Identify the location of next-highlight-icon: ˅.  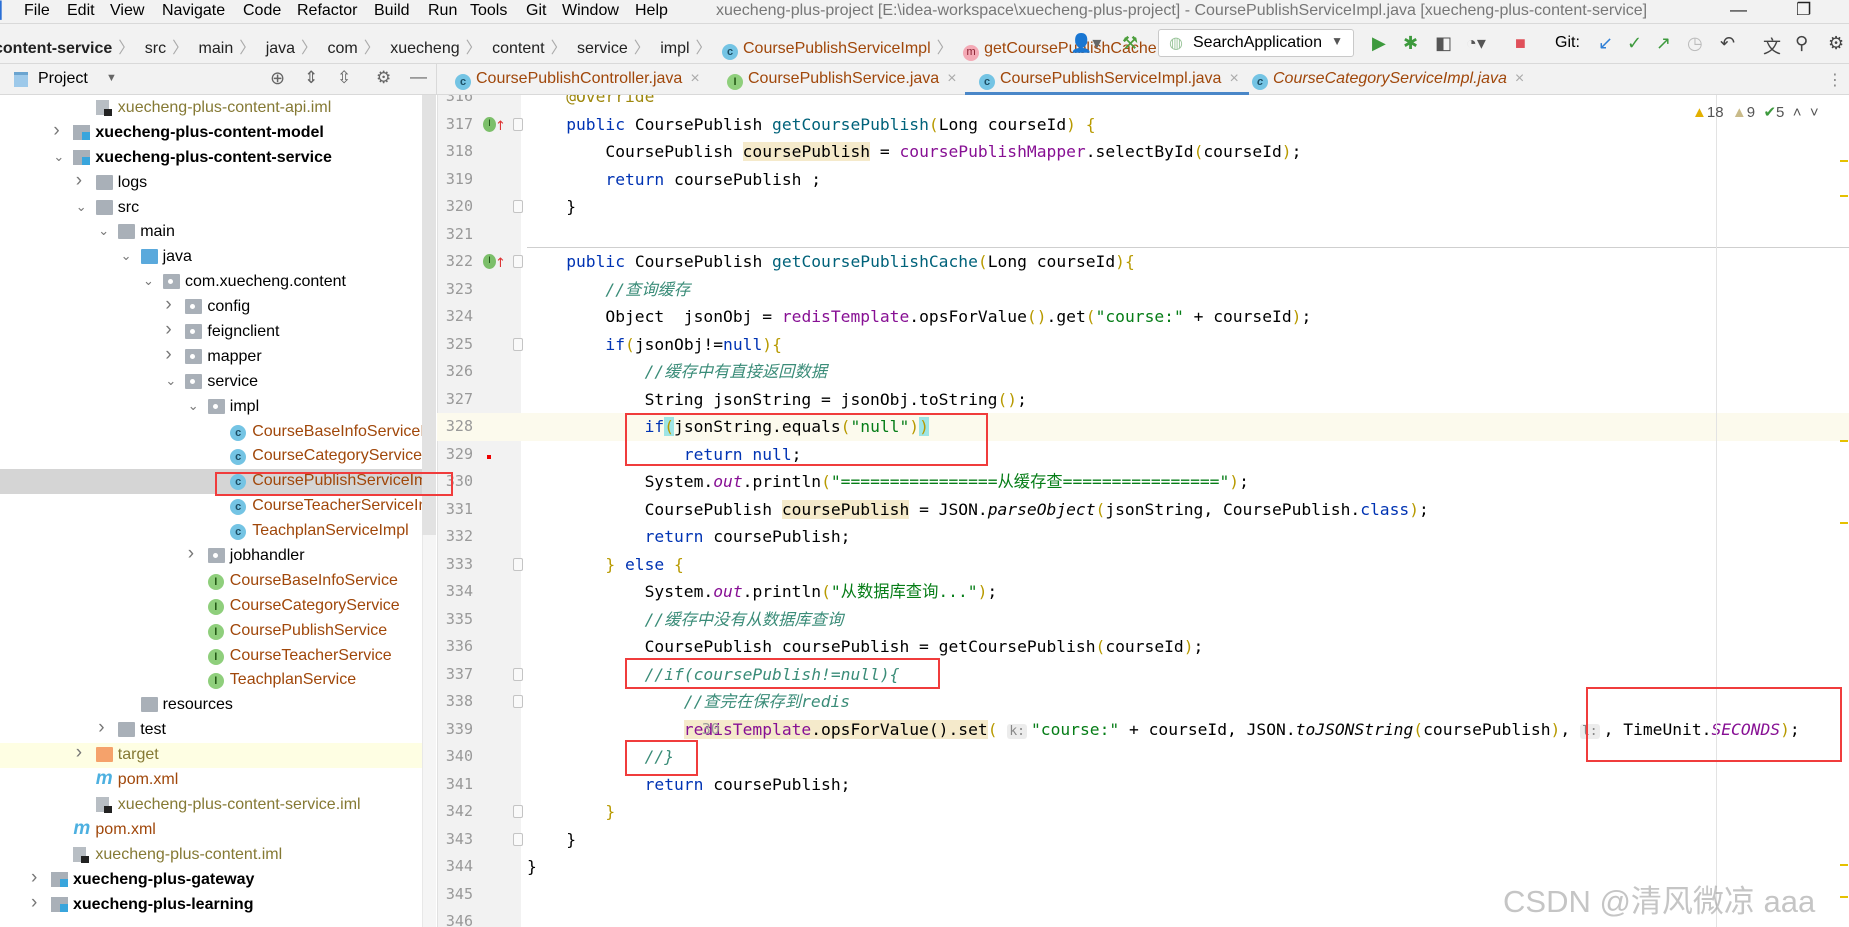
(1814, 112).